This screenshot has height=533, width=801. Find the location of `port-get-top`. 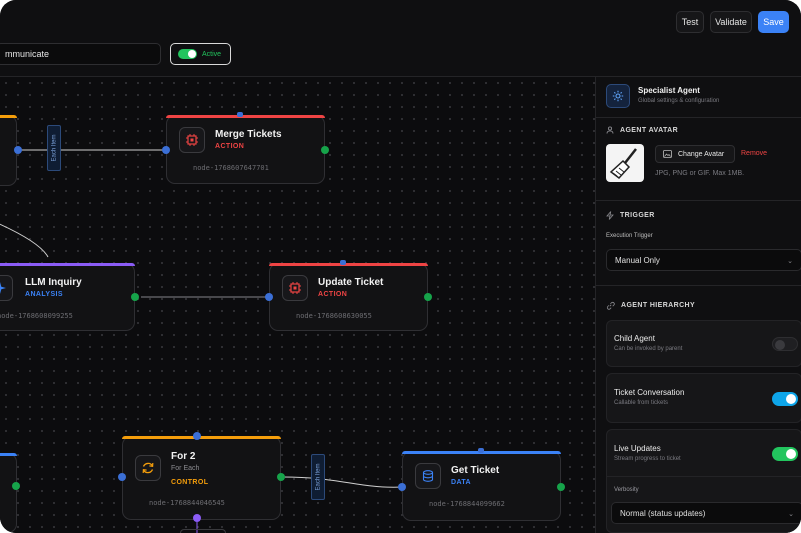

port-get-top is located at coordinates (481, 450).